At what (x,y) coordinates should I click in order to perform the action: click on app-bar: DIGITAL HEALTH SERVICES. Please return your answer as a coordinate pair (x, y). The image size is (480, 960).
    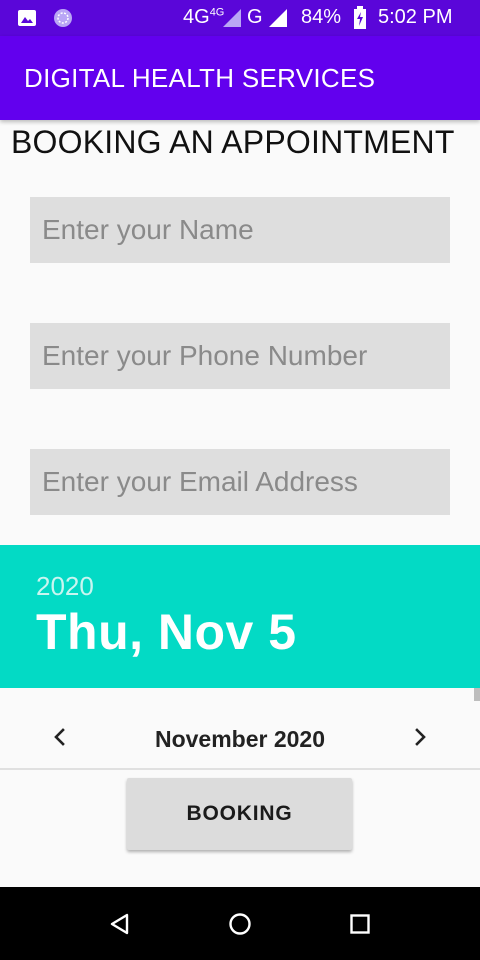
    Looking at the image, I should click on (240, 78).